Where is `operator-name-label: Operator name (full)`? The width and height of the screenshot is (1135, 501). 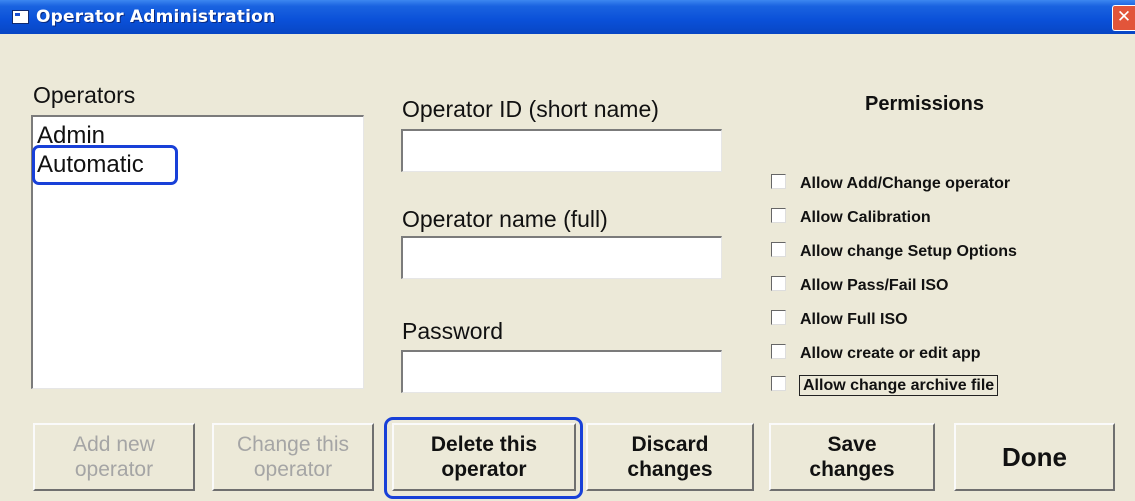
operator-name-label: Operator name (full) is located at coordinates (505, 219).